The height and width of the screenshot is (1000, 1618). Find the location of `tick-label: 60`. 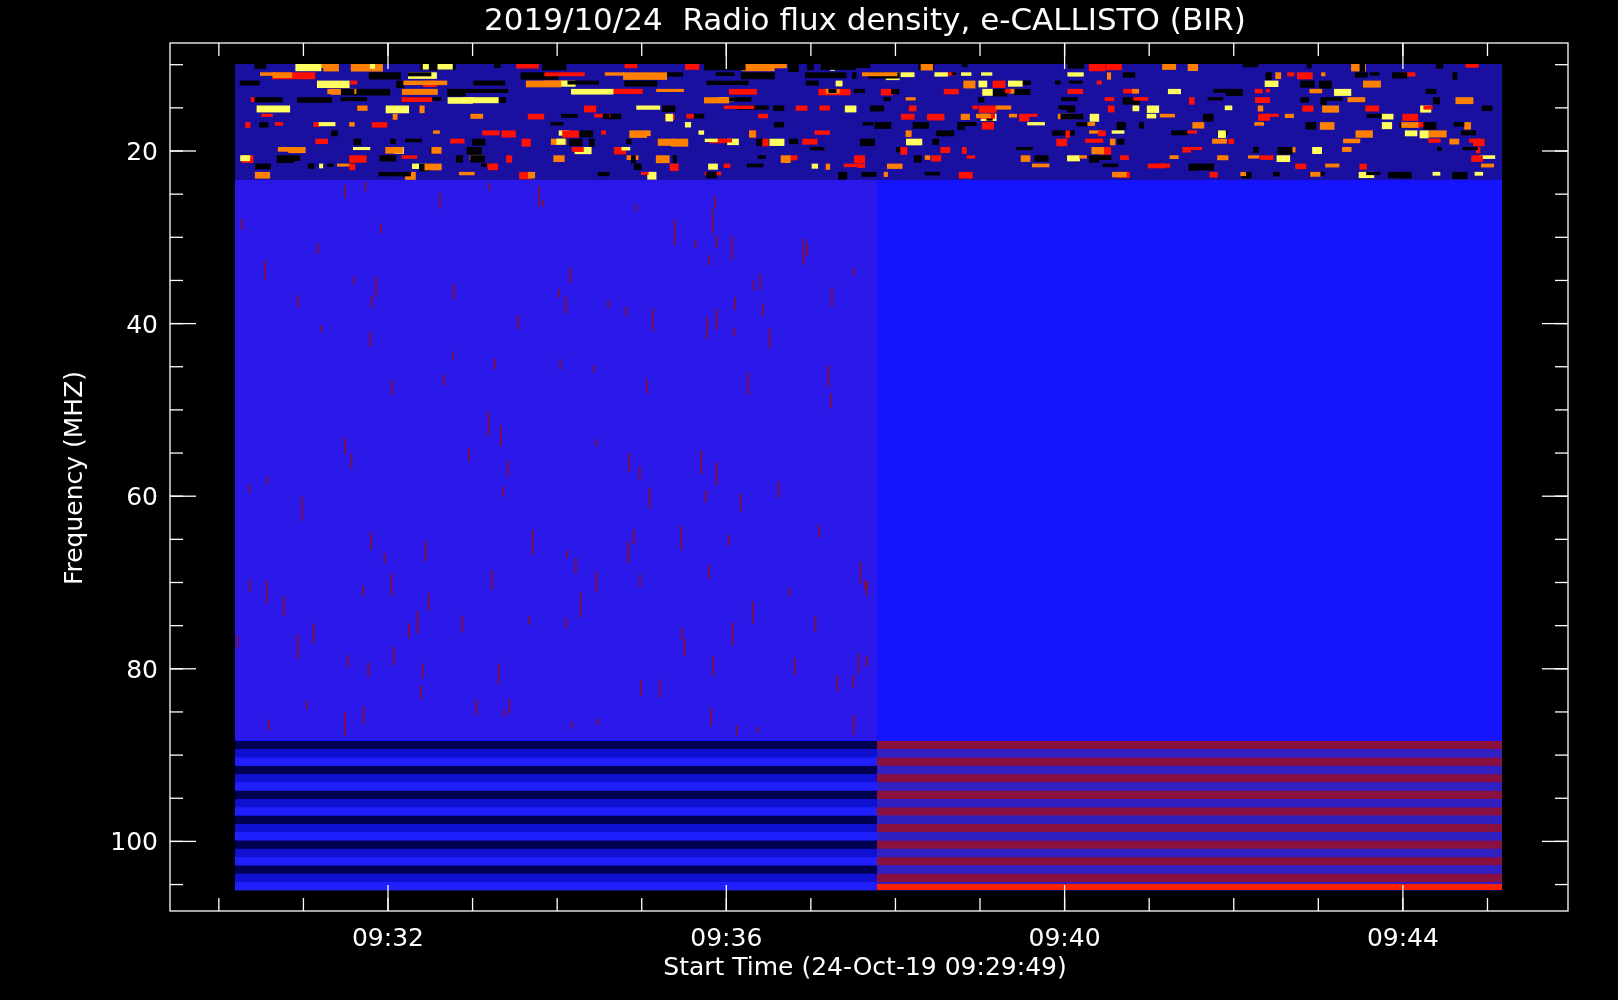

tick-label: 60 is located at coordinates (142, 497).